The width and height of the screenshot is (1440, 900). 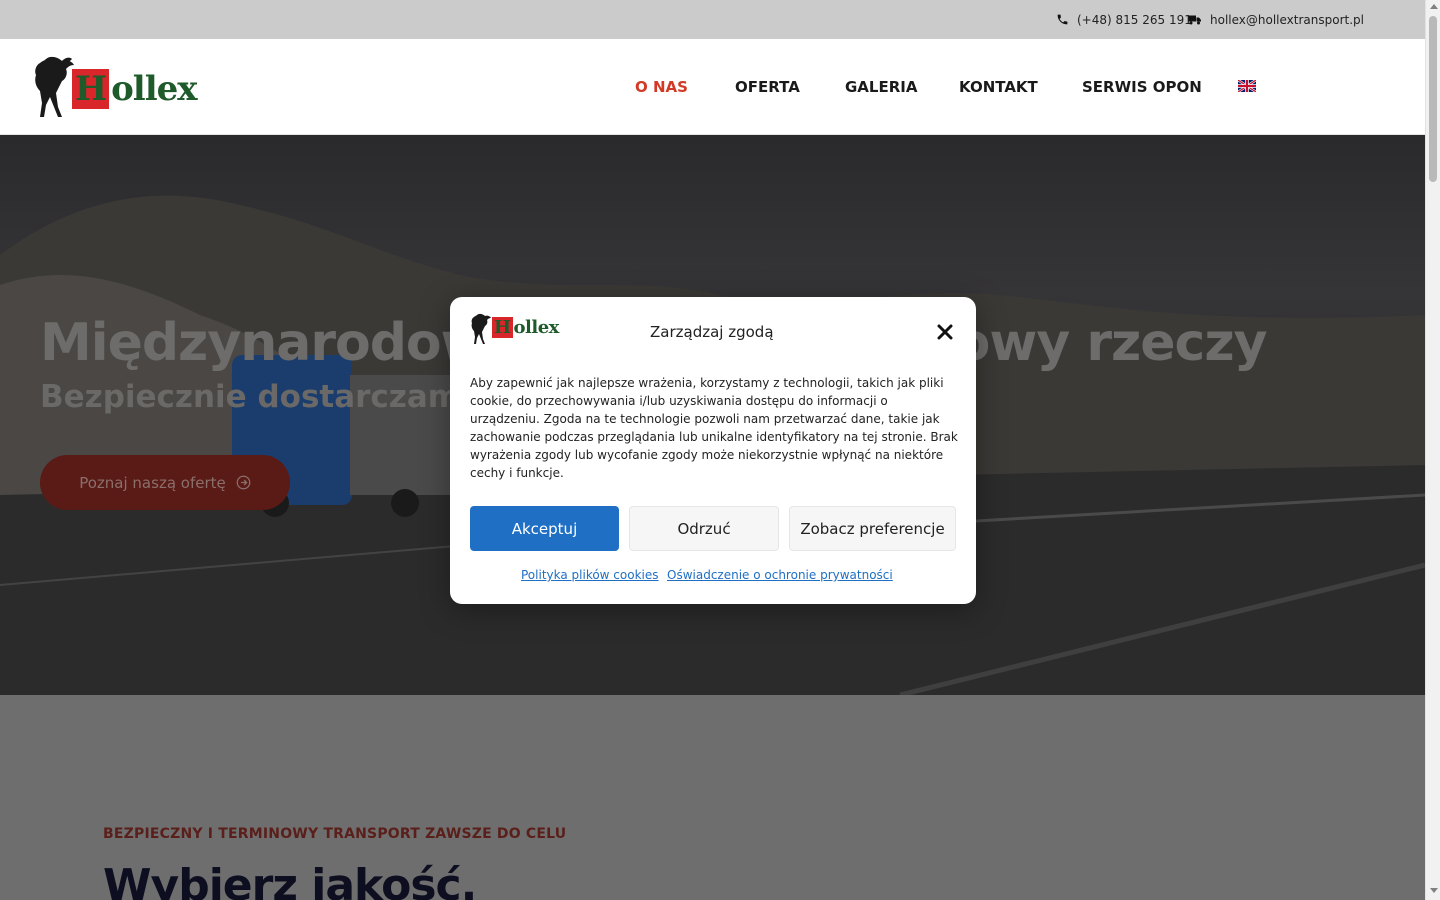 What do you see at coordinates (290, 880) in the screenshot?
I see `section-title: Wybierz jakość.` at bounding box center [290, 880].